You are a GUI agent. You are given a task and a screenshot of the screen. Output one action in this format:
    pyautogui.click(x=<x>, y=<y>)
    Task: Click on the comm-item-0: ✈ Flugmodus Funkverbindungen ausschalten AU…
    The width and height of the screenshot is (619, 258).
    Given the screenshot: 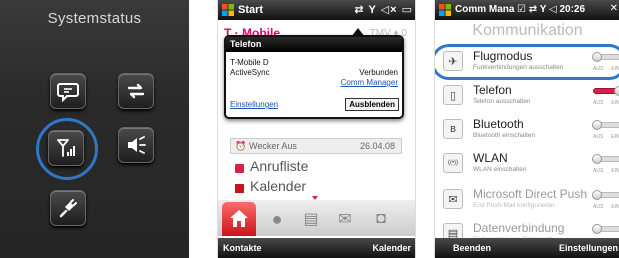 What is the action you would take?
    pyautogui.click(x=527, y=63)
    